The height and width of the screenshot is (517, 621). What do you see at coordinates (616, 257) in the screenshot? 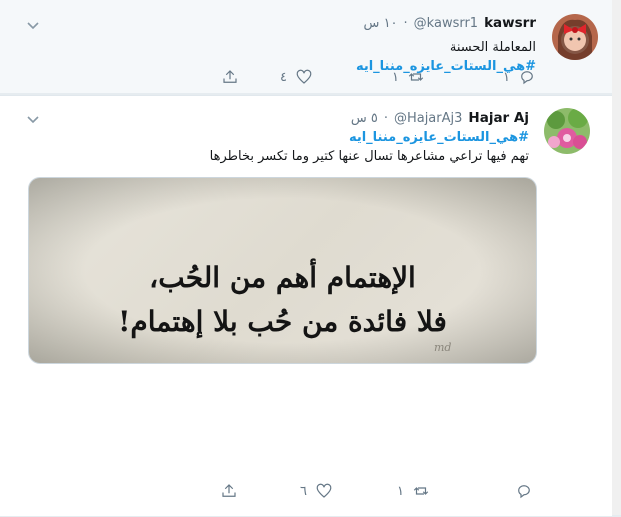
I see `scrollbar` at bounding box center [616, 257].